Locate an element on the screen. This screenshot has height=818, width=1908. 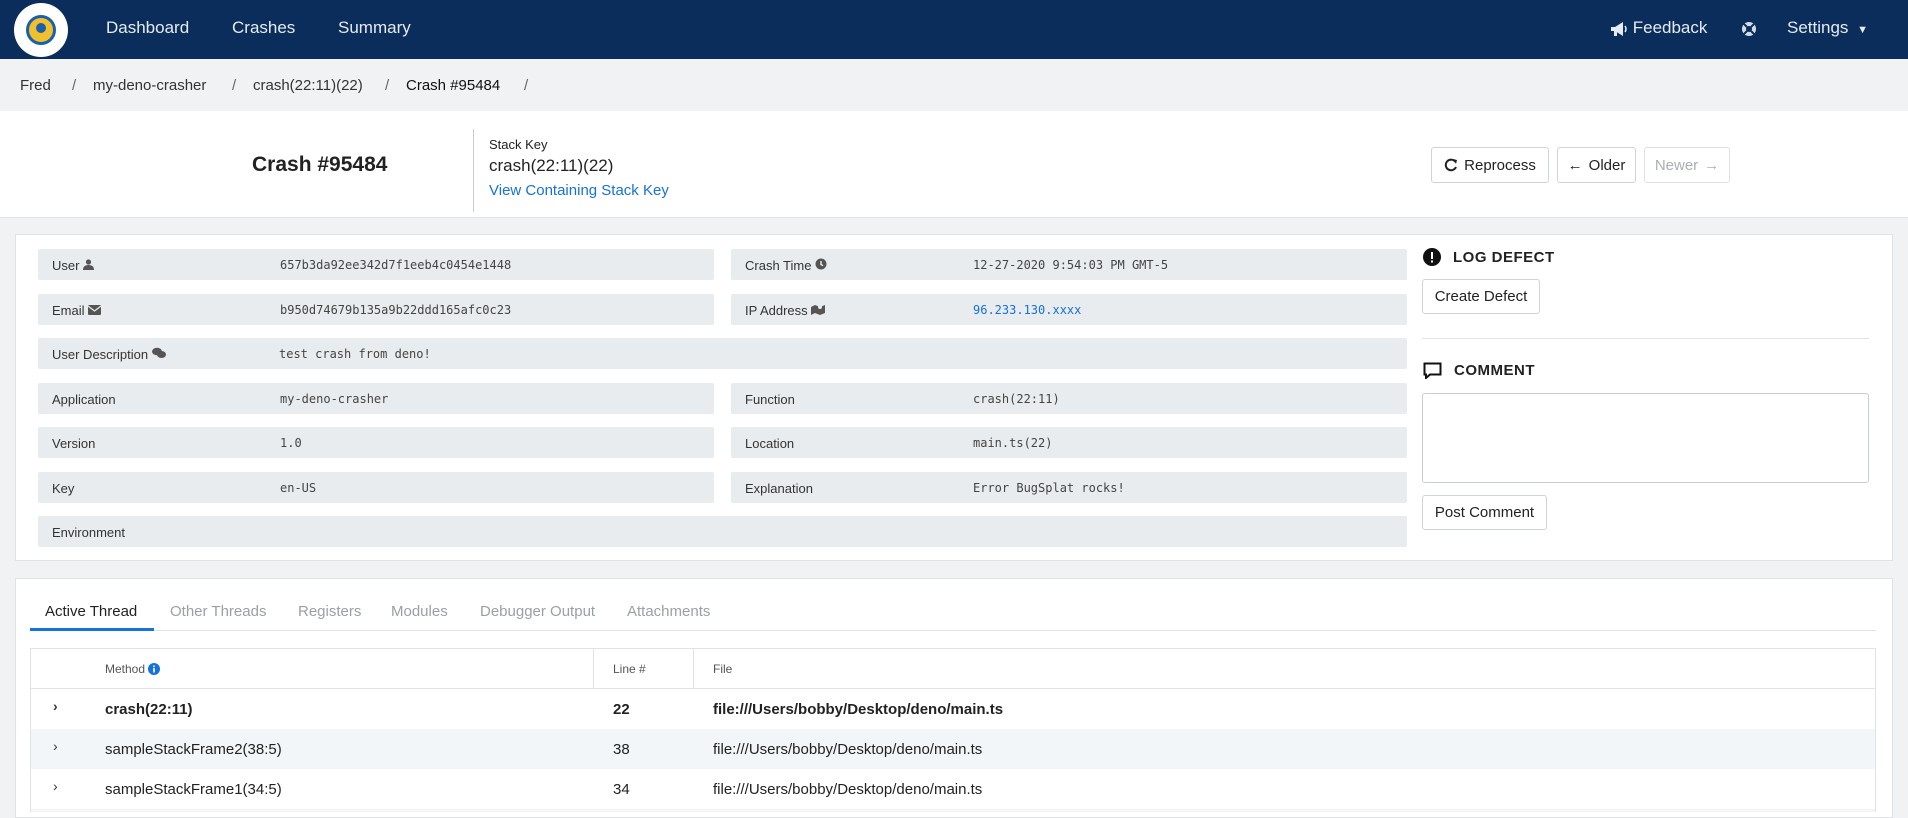
log-defect-label: LOG DEFECT is located at coordinates (1504, 257).